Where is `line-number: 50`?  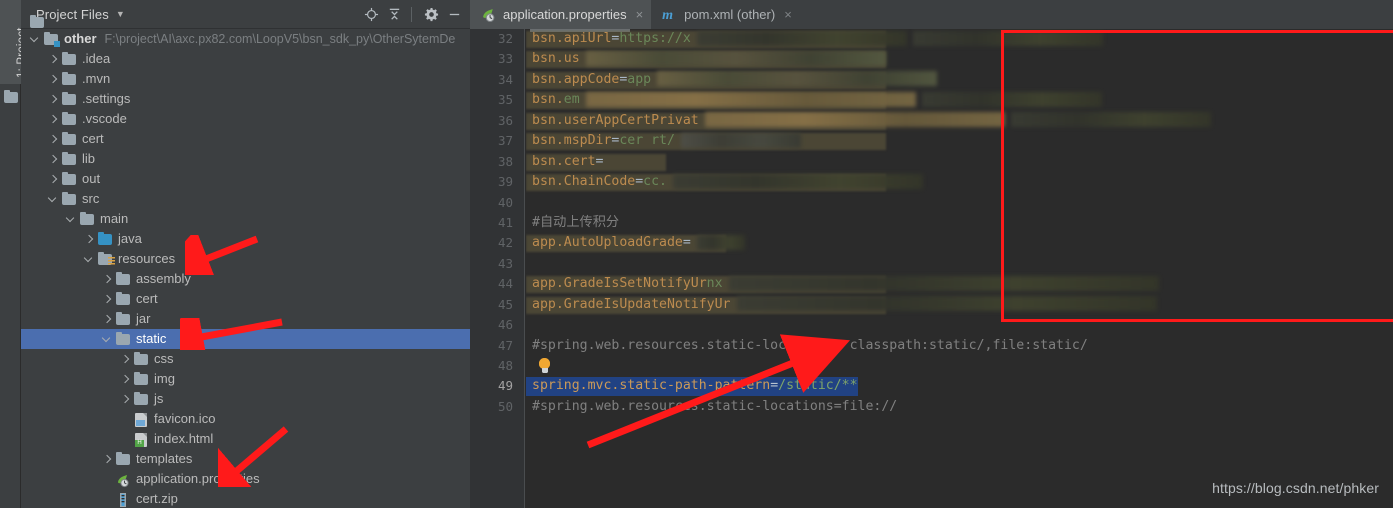
line-number: 50 is located at coordinates (505, 406).